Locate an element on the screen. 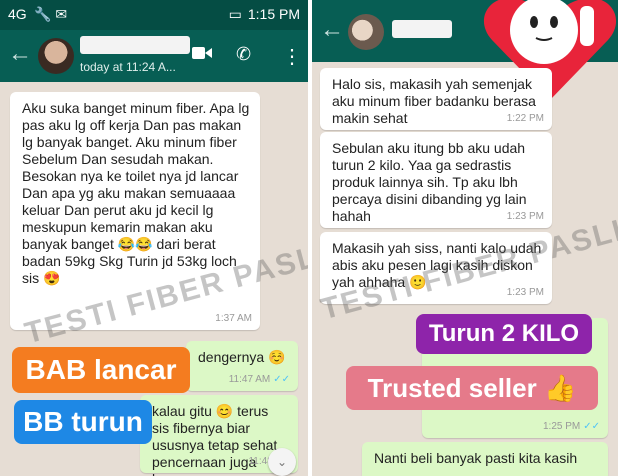  video-call-icon is located at coordinates (202, 54).